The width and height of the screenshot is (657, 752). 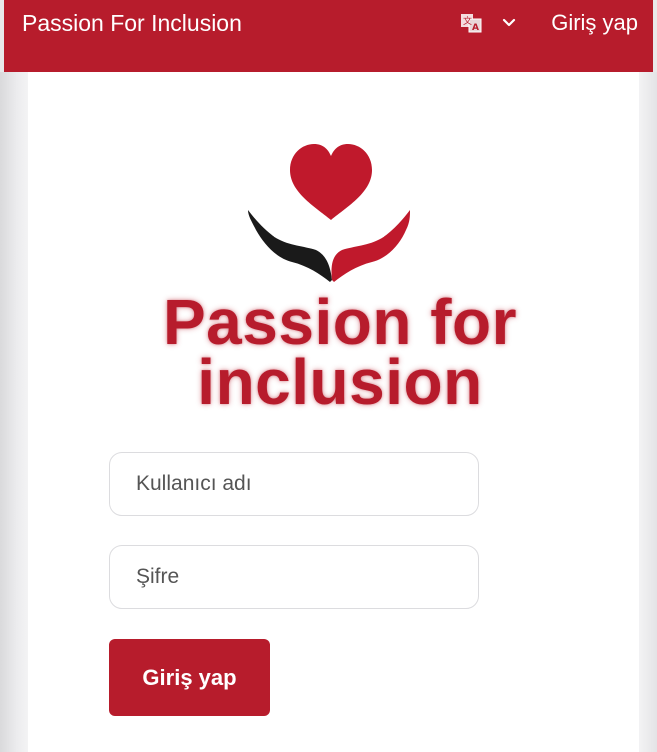 I want to click on logo-text-line2: inclusion, so click(x=340, y=382).